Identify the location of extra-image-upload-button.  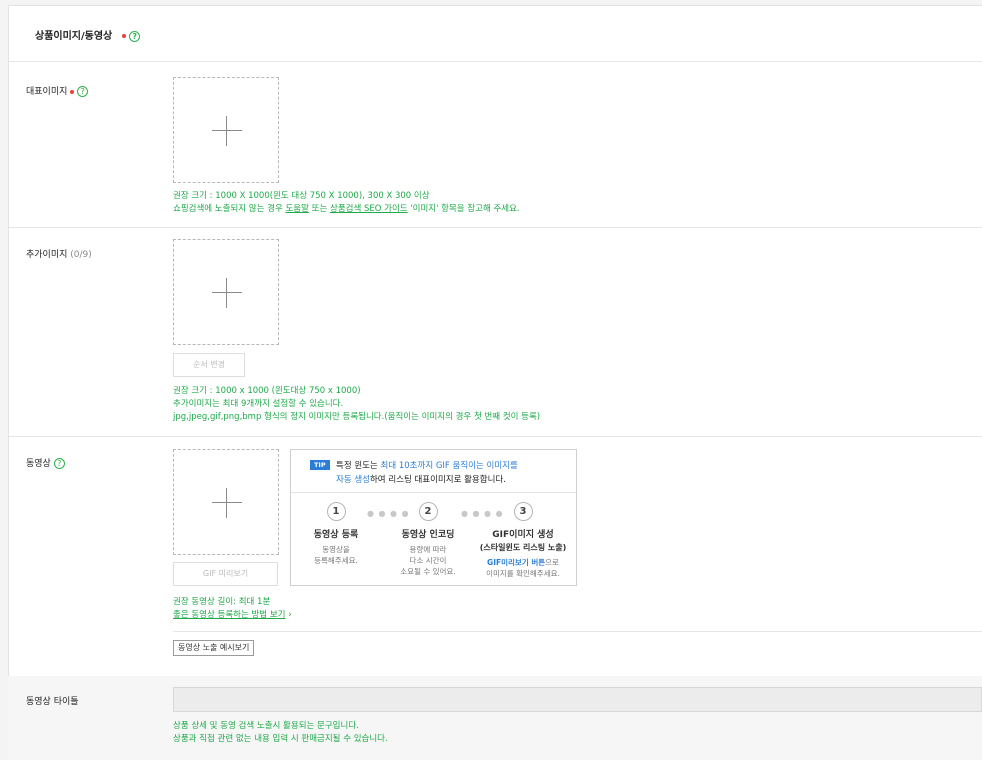
(226, 292).